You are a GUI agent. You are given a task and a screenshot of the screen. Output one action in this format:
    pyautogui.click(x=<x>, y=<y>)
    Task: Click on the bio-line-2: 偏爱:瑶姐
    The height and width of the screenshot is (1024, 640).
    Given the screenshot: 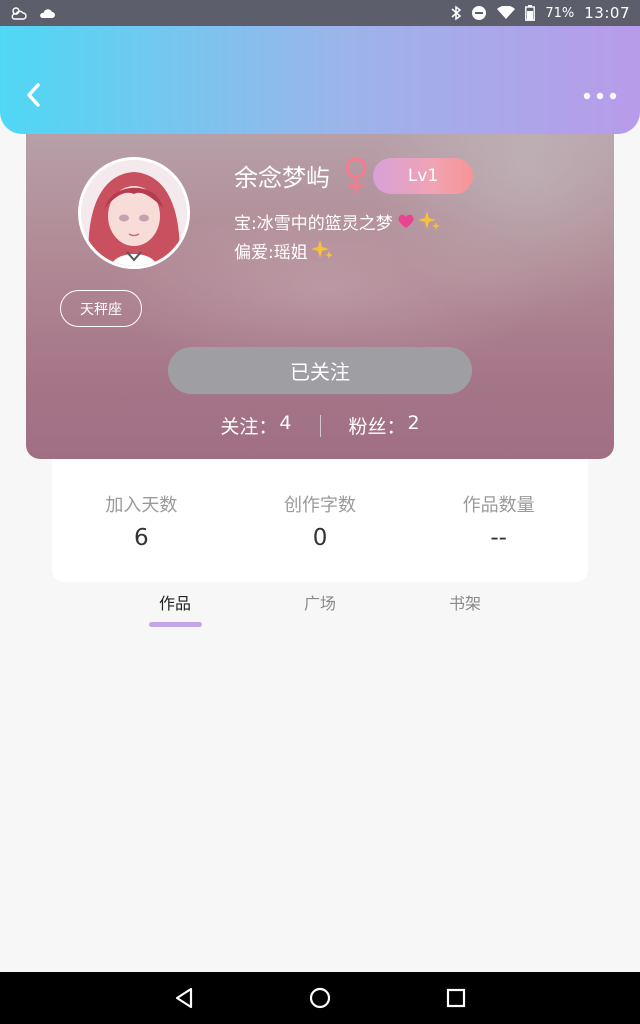 What is the action you would take?
    pyautogui.click(x=271, y=253)
    